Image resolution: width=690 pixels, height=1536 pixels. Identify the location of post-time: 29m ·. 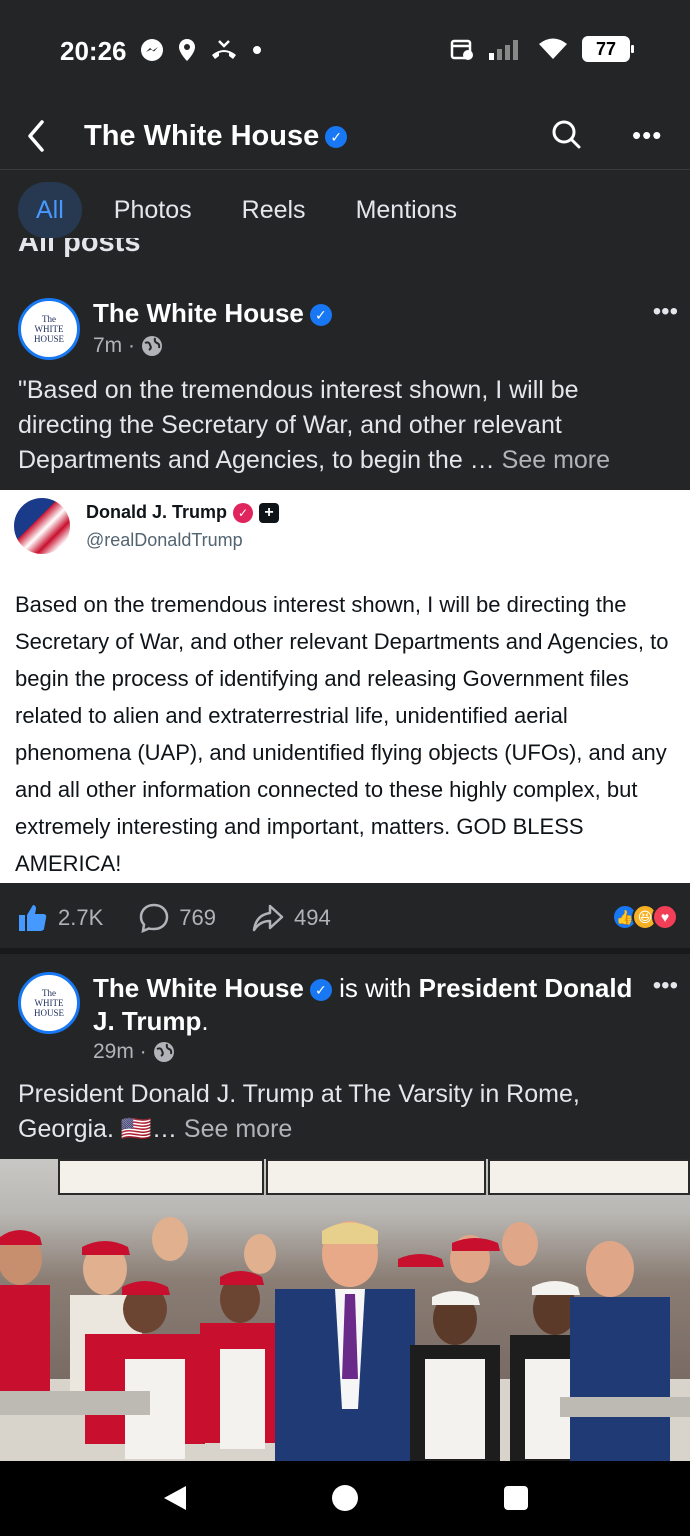
(120, 1052).